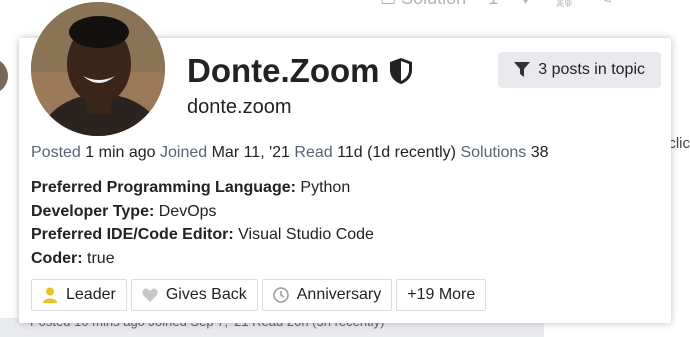 The height and width of the screenshot is (337, 690). I want to click on filter-icon, so click(522, 69).